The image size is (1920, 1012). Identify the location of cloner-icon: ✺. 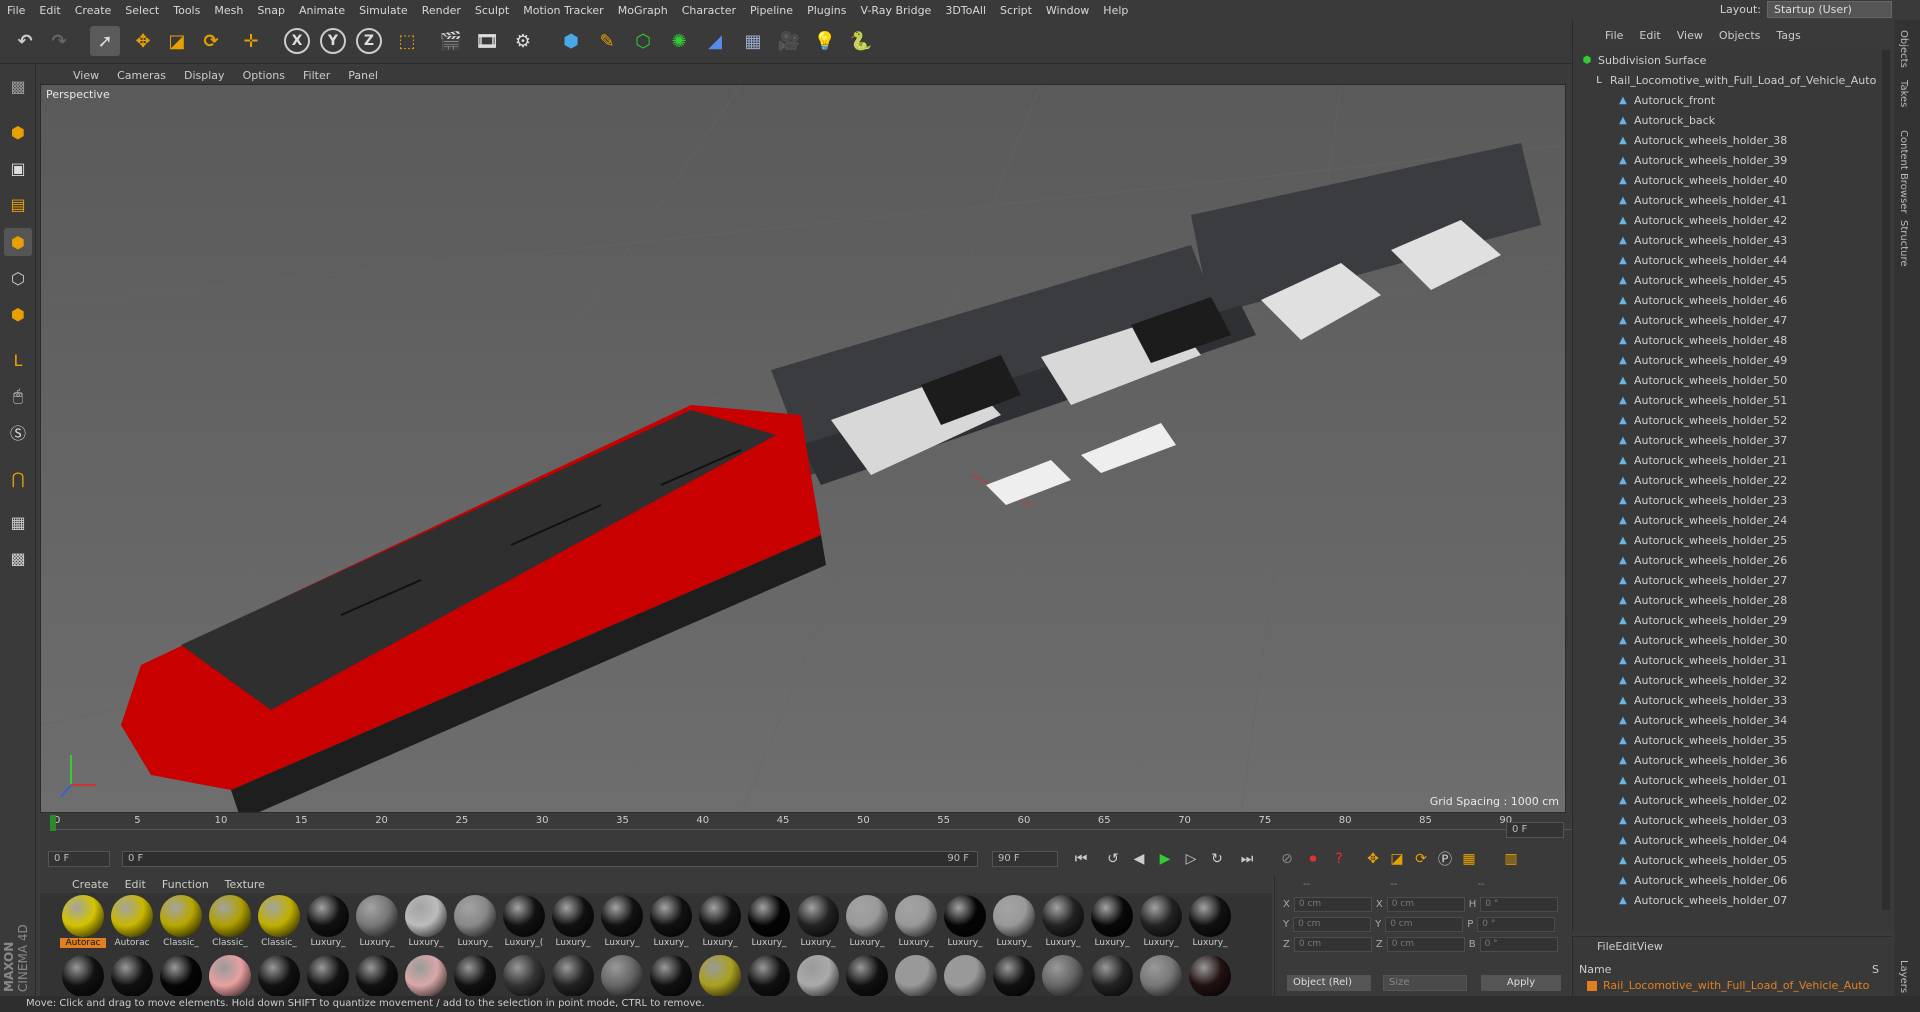
(679, 41).